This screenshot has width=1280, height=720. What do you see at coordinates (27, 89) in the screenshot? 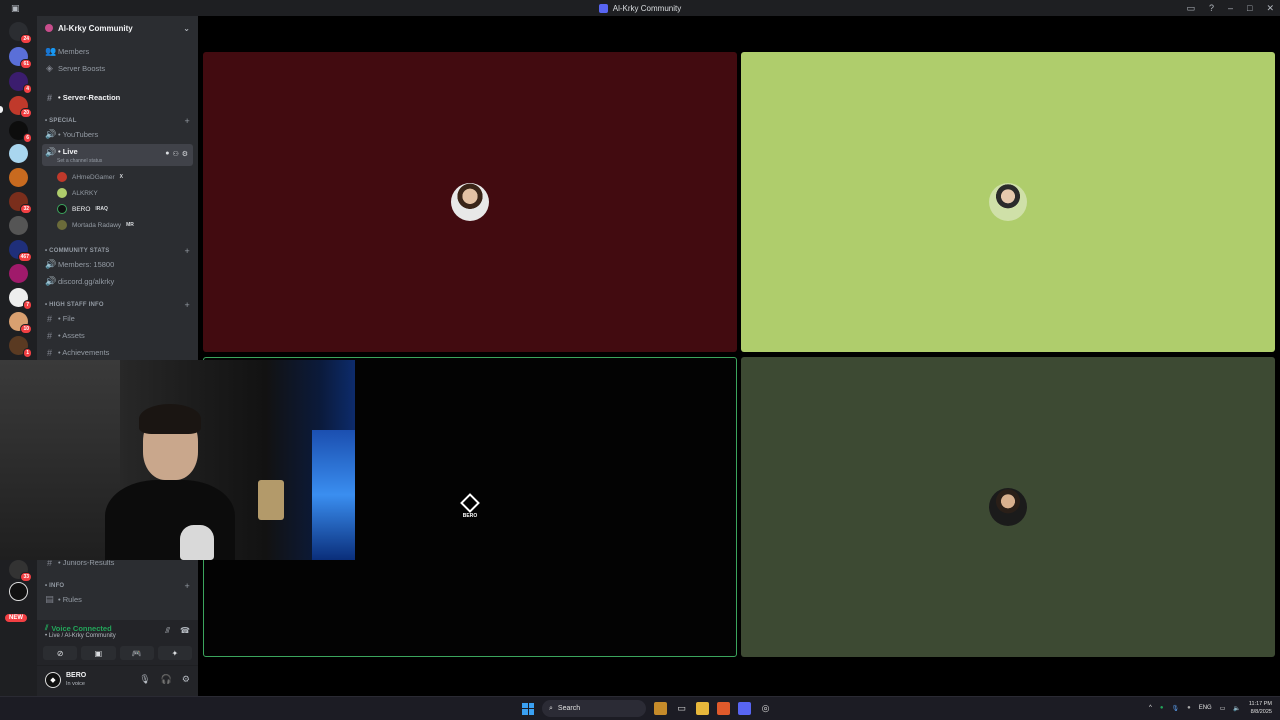
I see `server-badge: 4` at bounding box center [27, 89].